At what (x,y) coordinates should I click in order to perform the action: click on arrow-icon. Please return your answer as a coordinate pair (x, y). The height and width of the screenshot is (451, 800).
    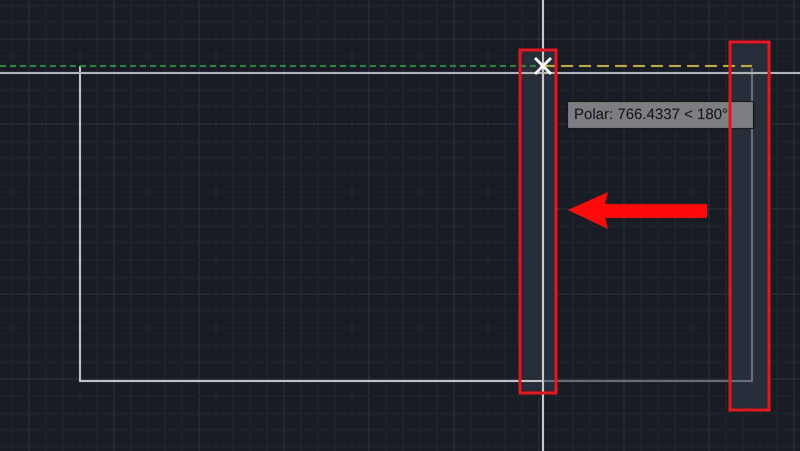
    Looking at the image, I should click on (637, 210).